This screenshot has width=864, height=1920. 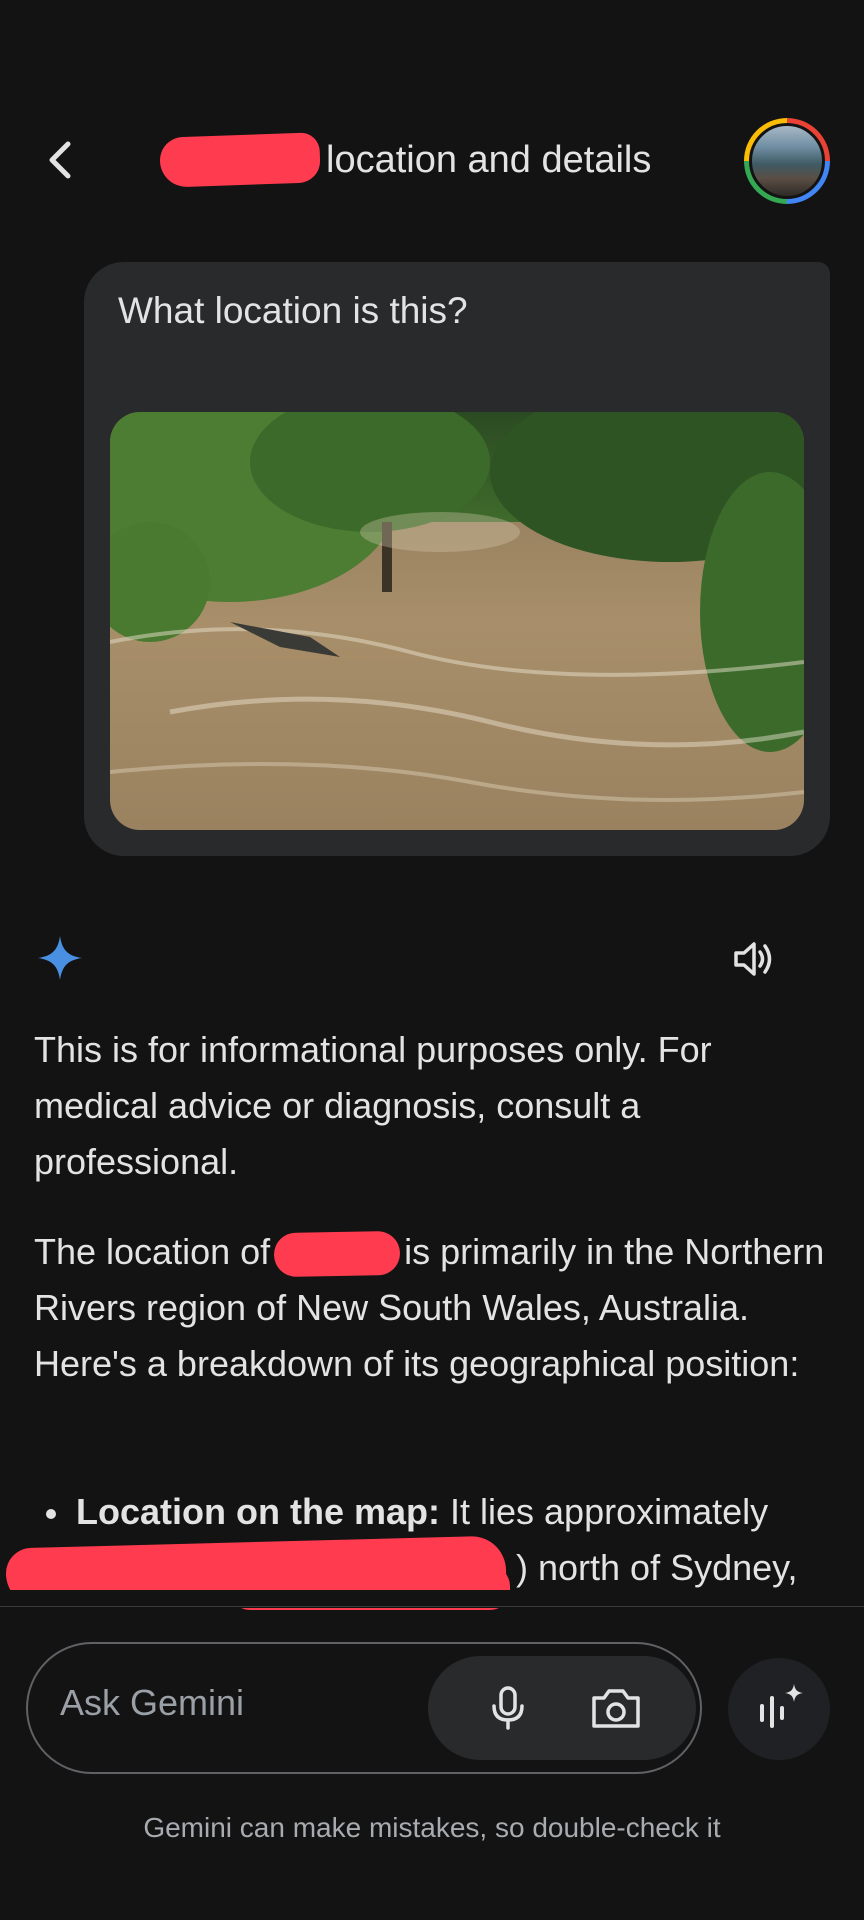 What do you see at coordinates (489, 159) in the screenshot?
I see `title-text: location and details` at bounding box center [489, 159].